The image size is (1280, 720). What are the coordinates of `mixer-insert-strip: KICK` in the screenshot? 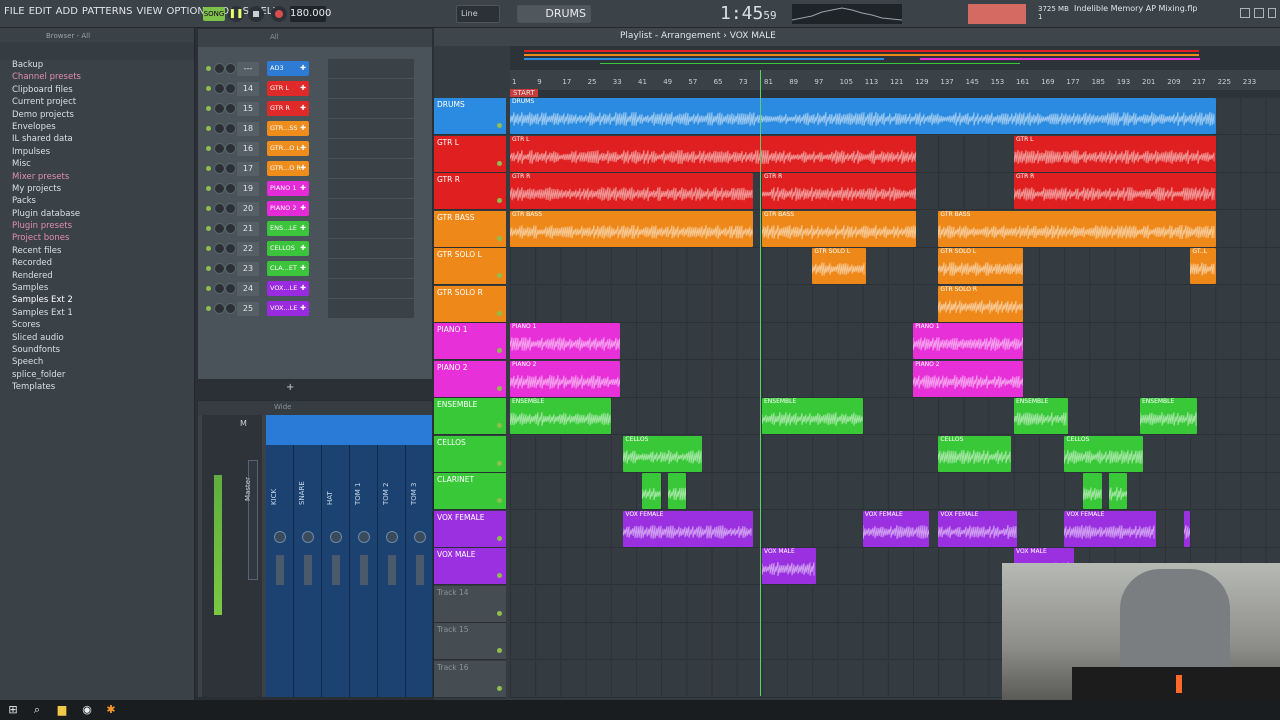 It's located at (280, 571).